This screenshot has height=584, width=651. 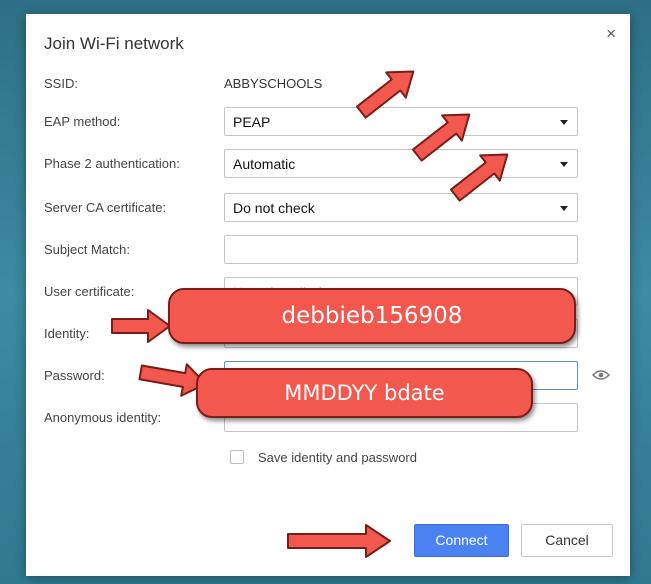 What do you see at coordinates (364, 393) in the screenshot?
I see `password-callout: MMDDYY bdate` at bounding box center [364, 393].